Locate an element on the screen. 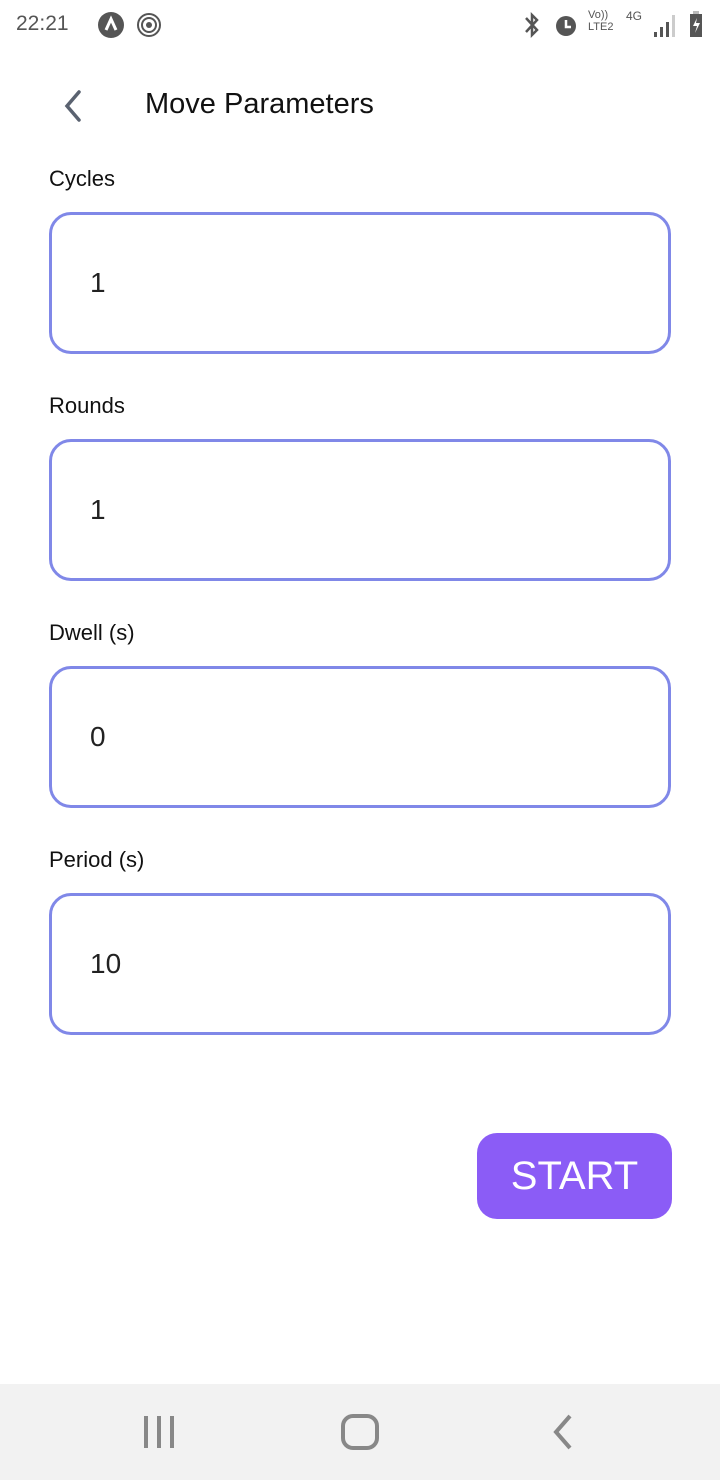  start-button: START is located at coordinates (574, 1176).